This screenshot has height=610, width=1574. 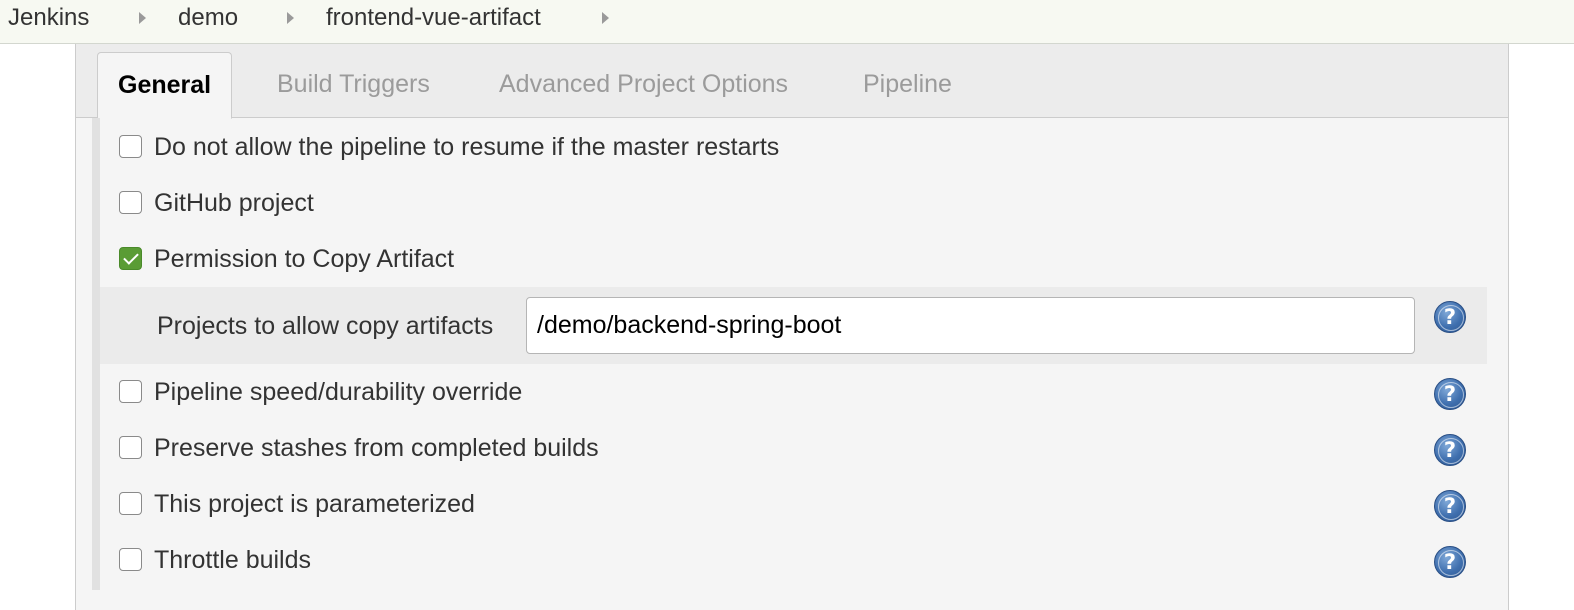 I want to click on tab-general: General, so click(x=165, y=85).